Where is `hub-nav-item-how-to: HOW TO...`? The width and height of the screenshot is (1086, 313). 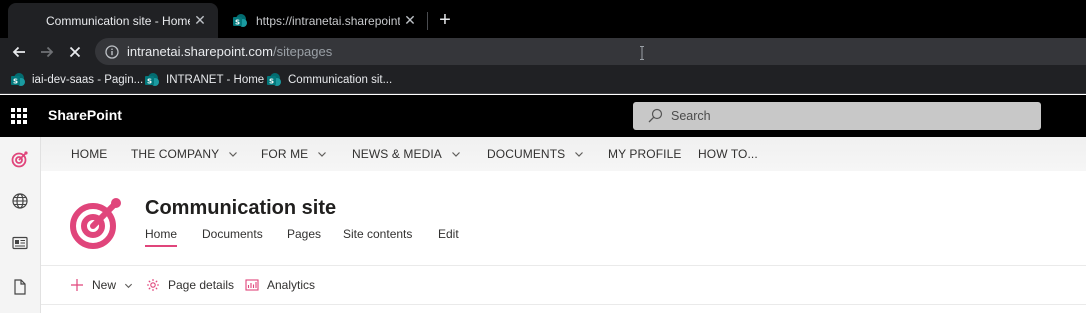 hub-nav-item-how-to: HOW TO... is located at coordinates (728, 154).